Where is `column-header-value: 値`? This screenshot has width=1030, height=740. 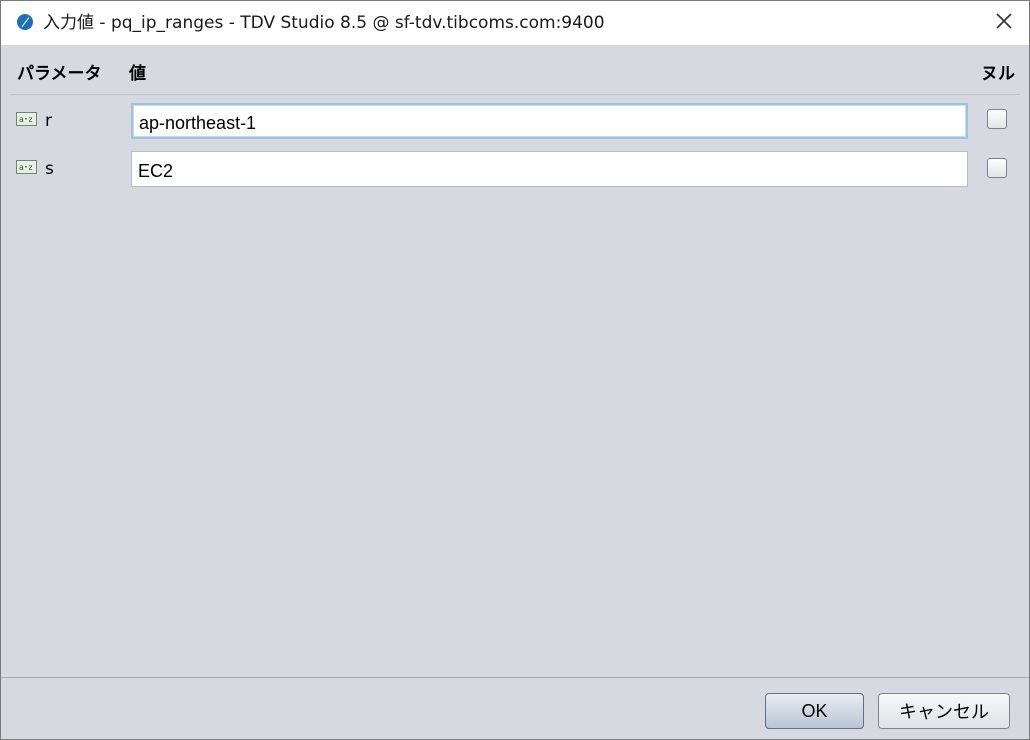 column-header-value: 値 is located at coordinates (137, 74).